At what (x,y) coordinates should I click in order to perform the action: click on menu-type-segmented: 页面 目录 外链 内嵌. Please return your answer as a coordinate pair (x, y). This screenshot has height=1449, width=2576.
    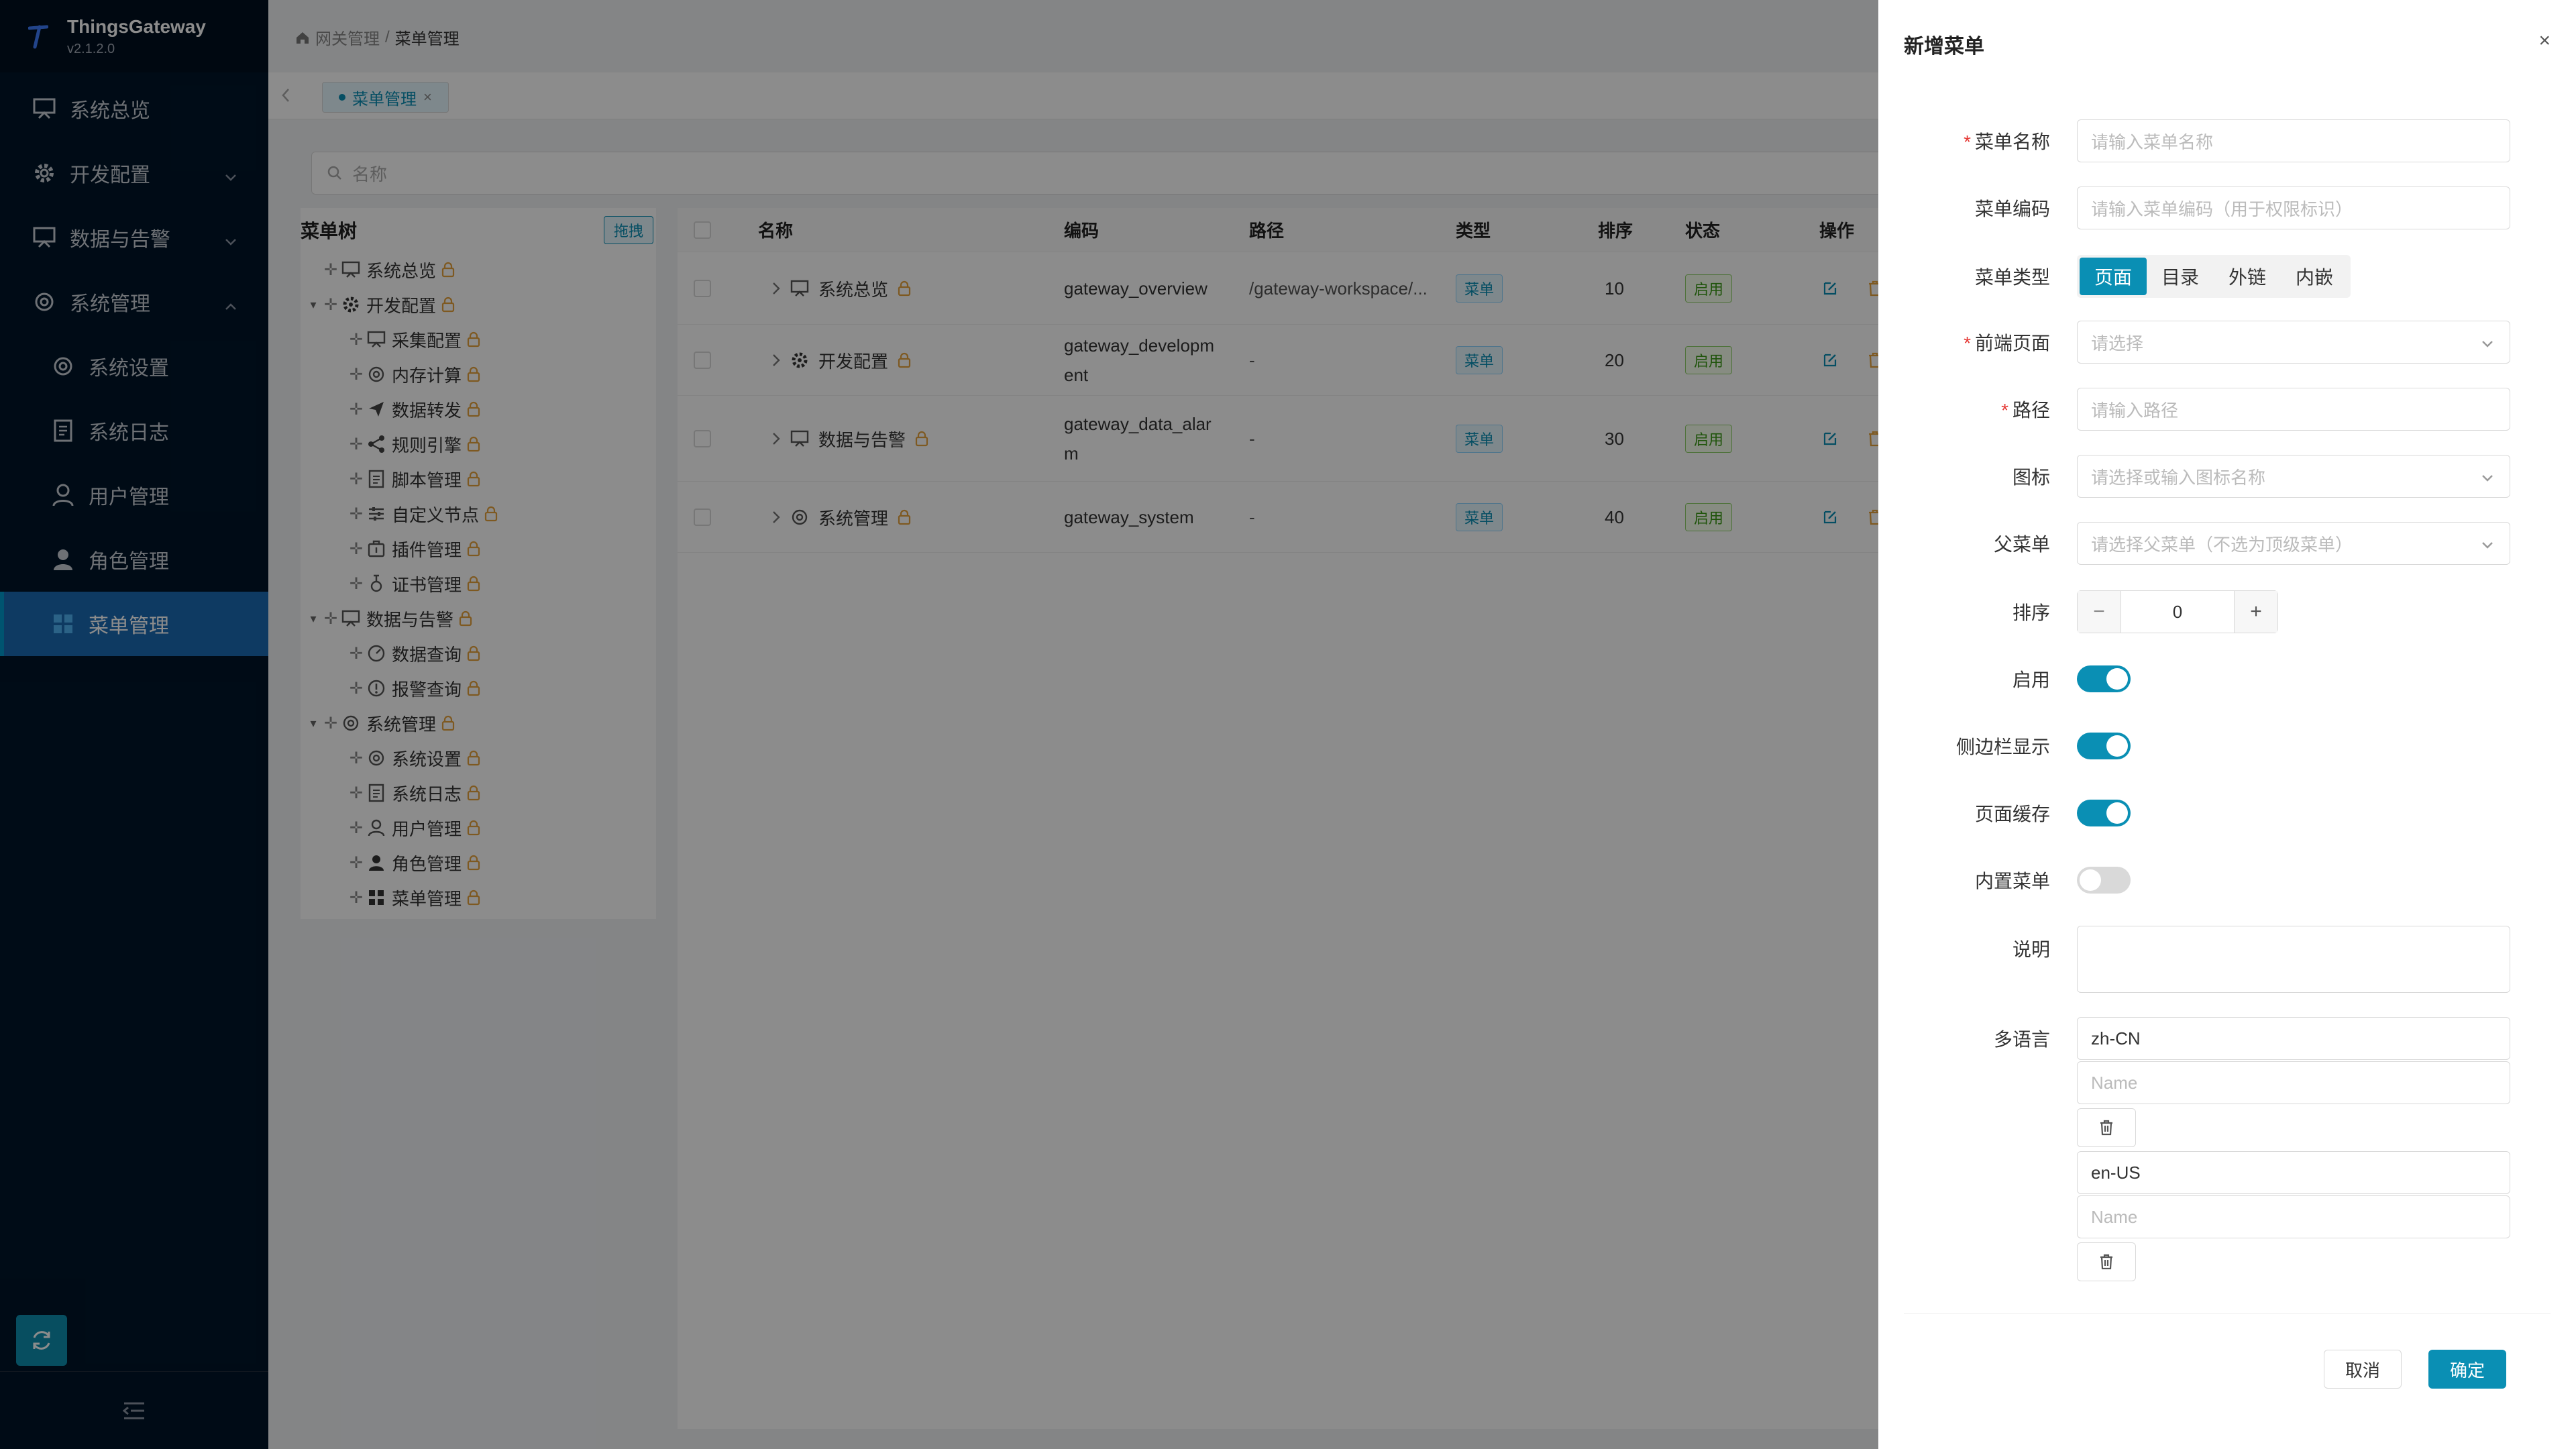
    Looking at the image, I should click on (2214, 276).